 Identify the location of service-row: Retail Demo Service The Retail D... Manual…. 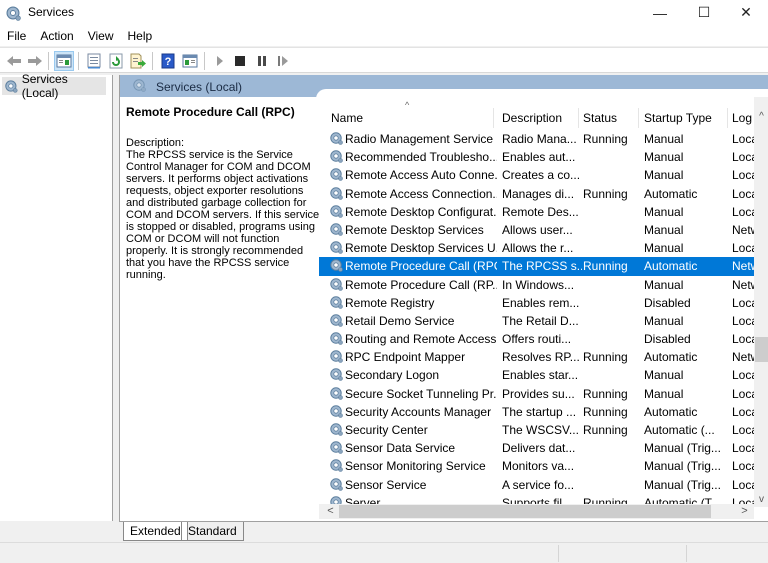
(537, 321).